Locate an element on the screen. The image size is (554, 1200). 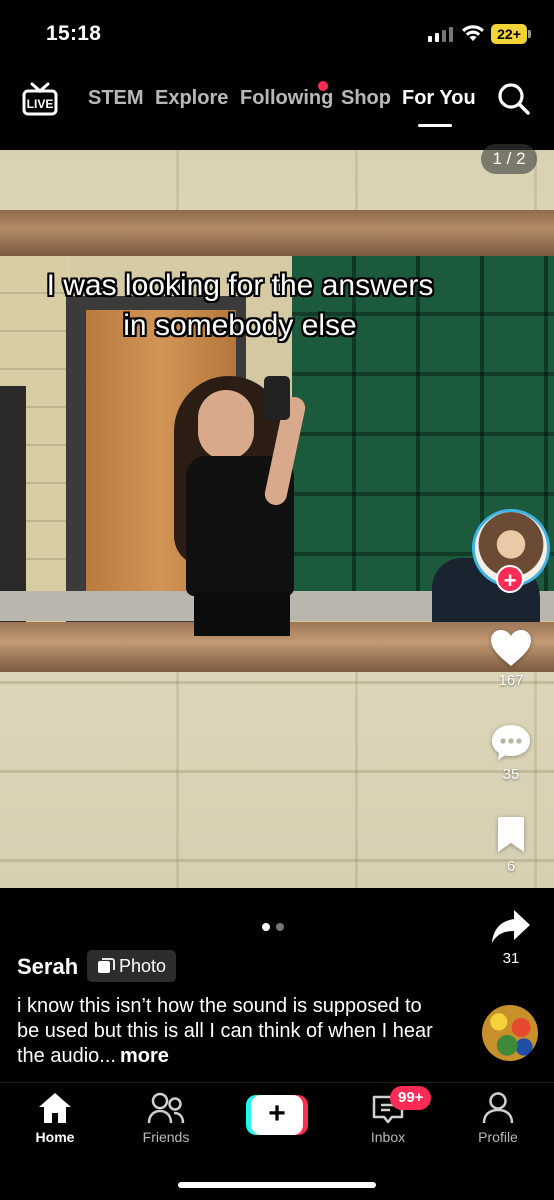
comment-button: 35 is located at coordinates (511, 752).